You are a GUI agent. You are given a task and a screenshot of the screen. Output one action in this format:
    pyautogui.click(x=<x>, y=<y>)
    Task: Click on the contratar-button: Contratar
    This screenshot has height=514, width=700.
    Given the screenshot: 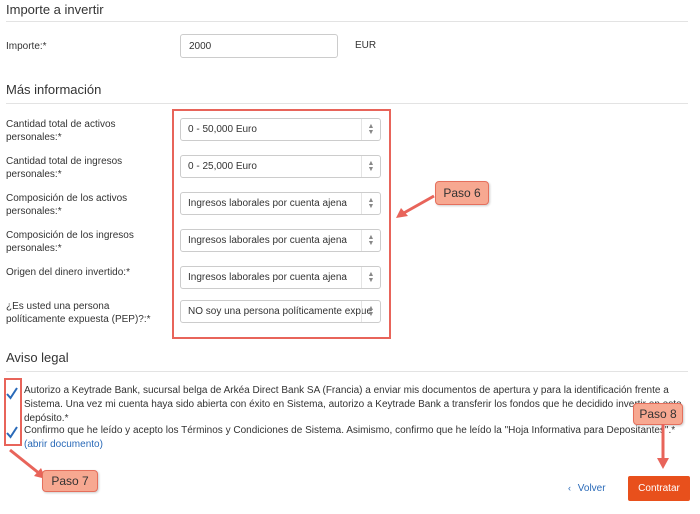 What is the action you would take?
    pyautogui.click(x=659, y=488)
    